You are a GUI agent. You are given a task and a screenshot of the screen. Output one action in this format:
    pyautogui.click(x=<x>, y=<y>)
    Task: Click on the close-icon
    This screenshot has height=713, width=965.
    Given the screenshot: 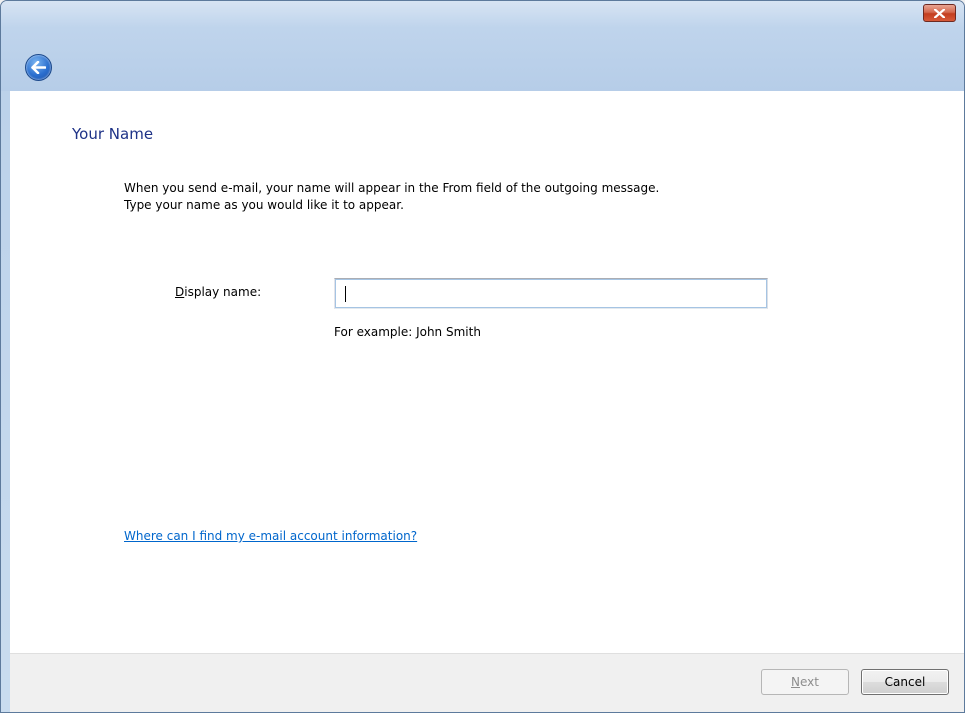 What is the action you would take?
    pyautogui.click(x=939, y=13)
    